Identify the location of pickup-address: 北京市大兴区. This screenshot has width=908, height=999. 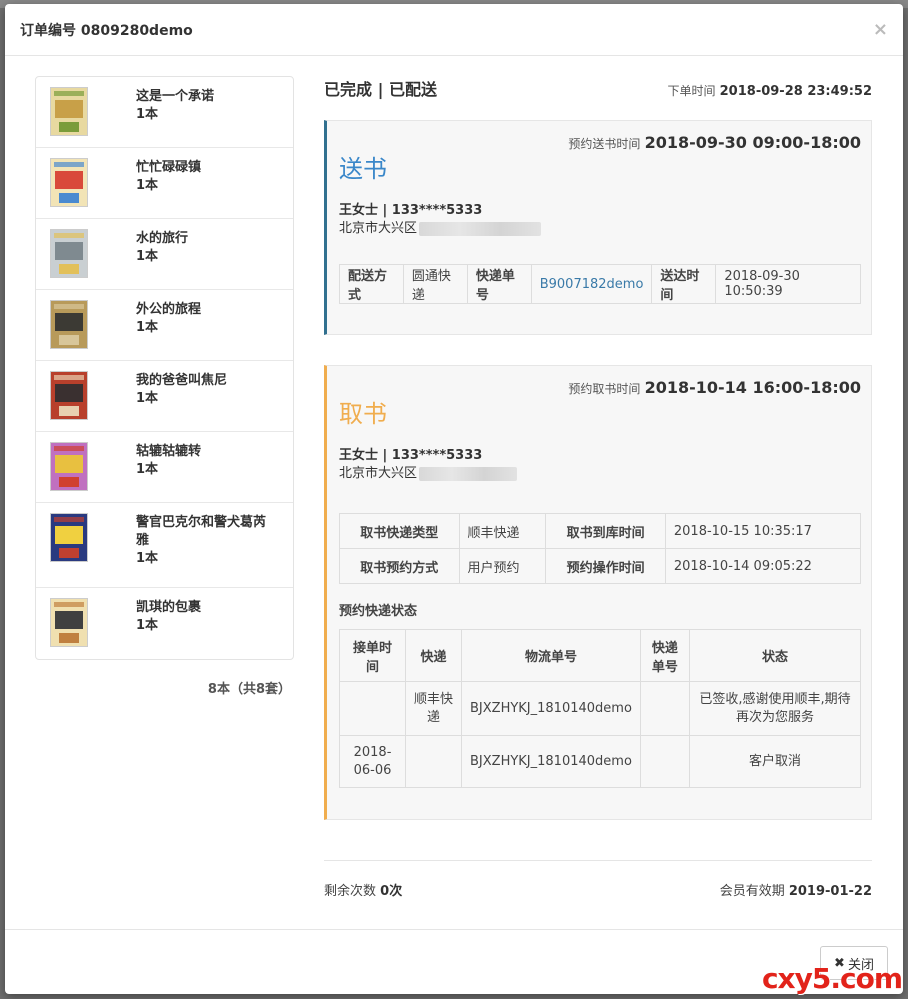
(600, 474).